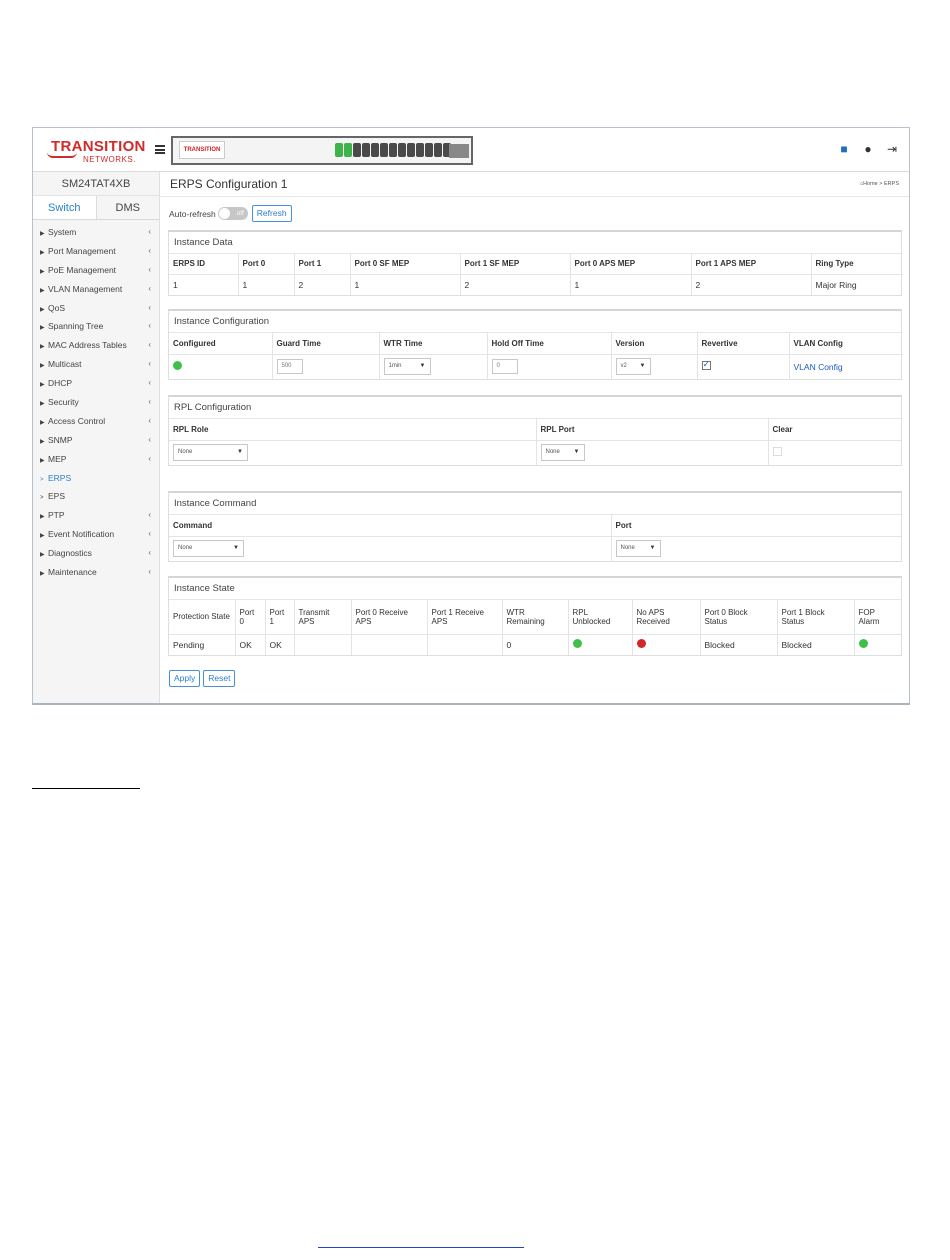 Image resolution: width=950 pixels, height=1260 pixels. I want to click on sidebar-item-multicast: ▶ Multicast ‹, so click(96, 364).